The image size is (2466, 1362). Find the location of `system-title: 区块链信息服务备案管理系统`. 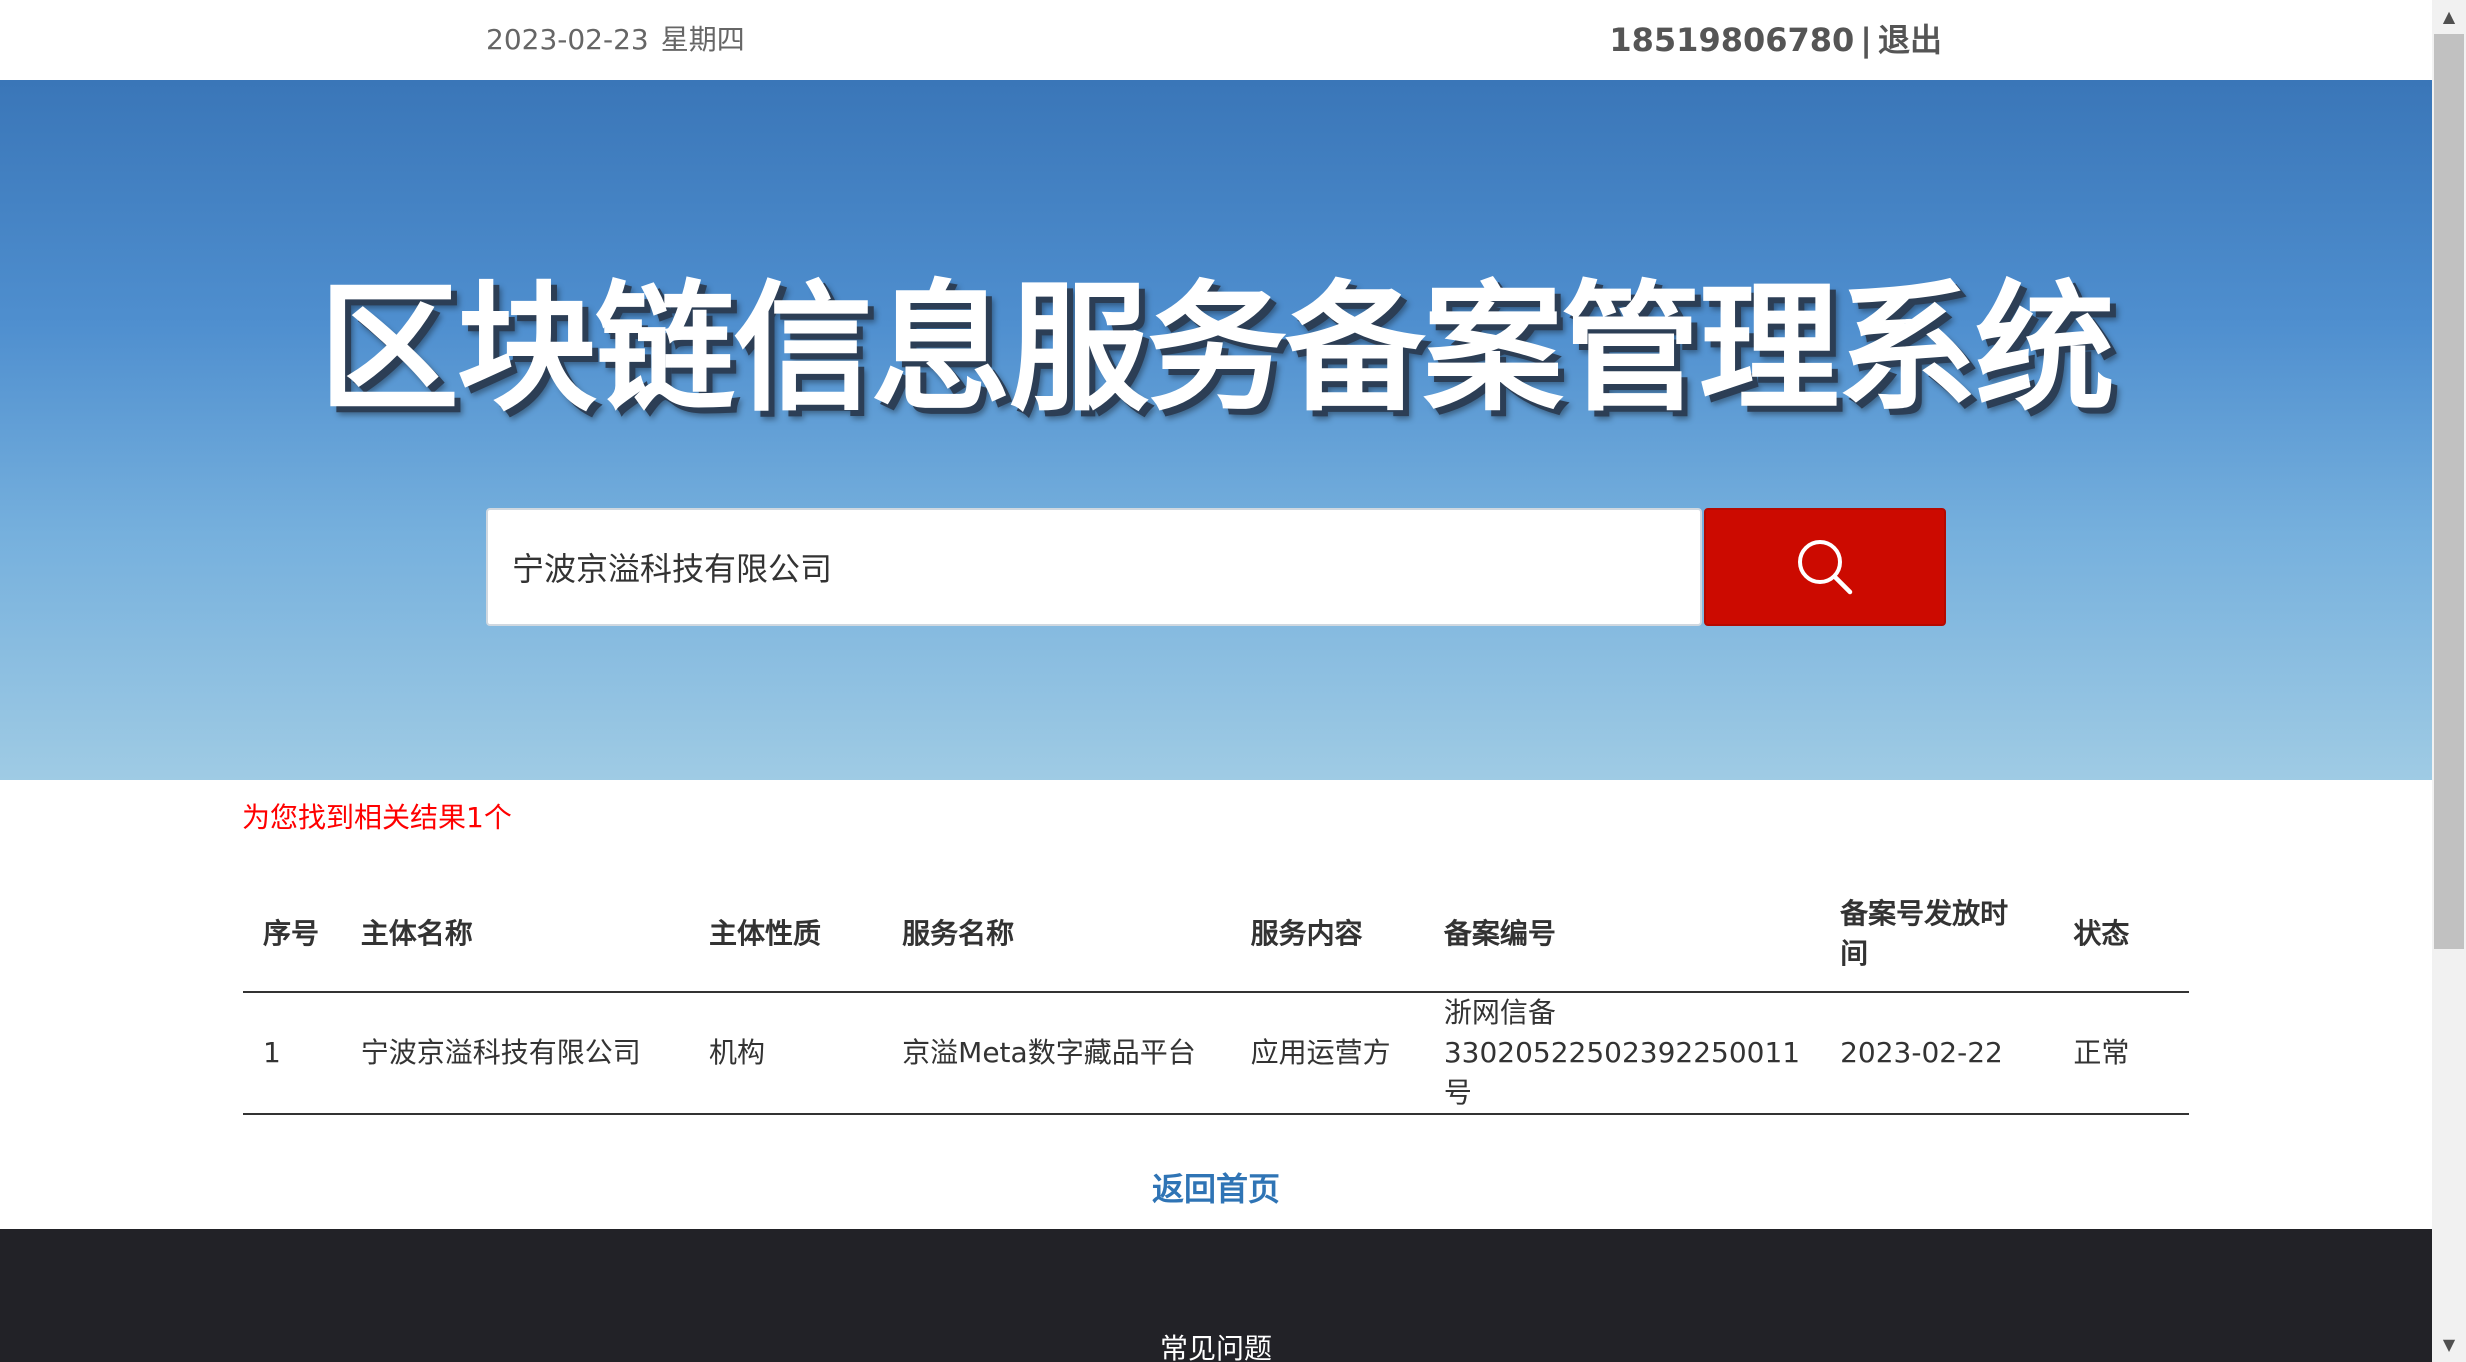

system-title: 区块链信息服务备案管理系统 is located at coordinates (1216, 349).